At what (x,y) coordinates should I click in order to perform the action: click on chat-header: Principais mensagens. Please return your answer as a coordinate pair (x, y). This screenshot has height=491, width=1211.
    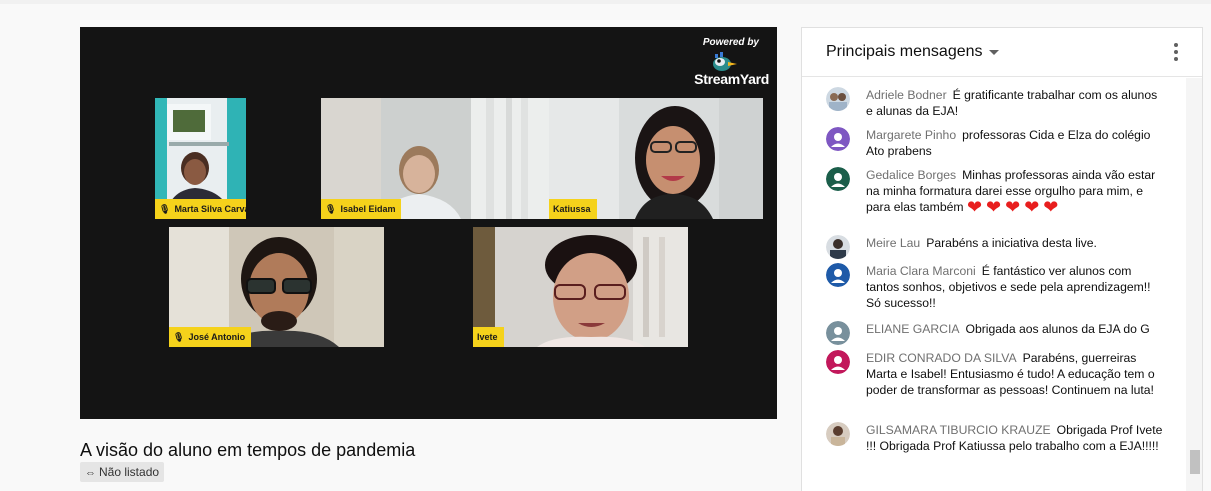
    Looking at the image, I should click on (1002, 52).